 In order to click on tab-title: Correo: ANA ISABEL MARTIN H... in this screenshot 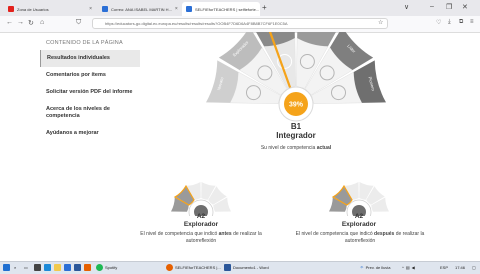, I will do `click(141, 9)`.